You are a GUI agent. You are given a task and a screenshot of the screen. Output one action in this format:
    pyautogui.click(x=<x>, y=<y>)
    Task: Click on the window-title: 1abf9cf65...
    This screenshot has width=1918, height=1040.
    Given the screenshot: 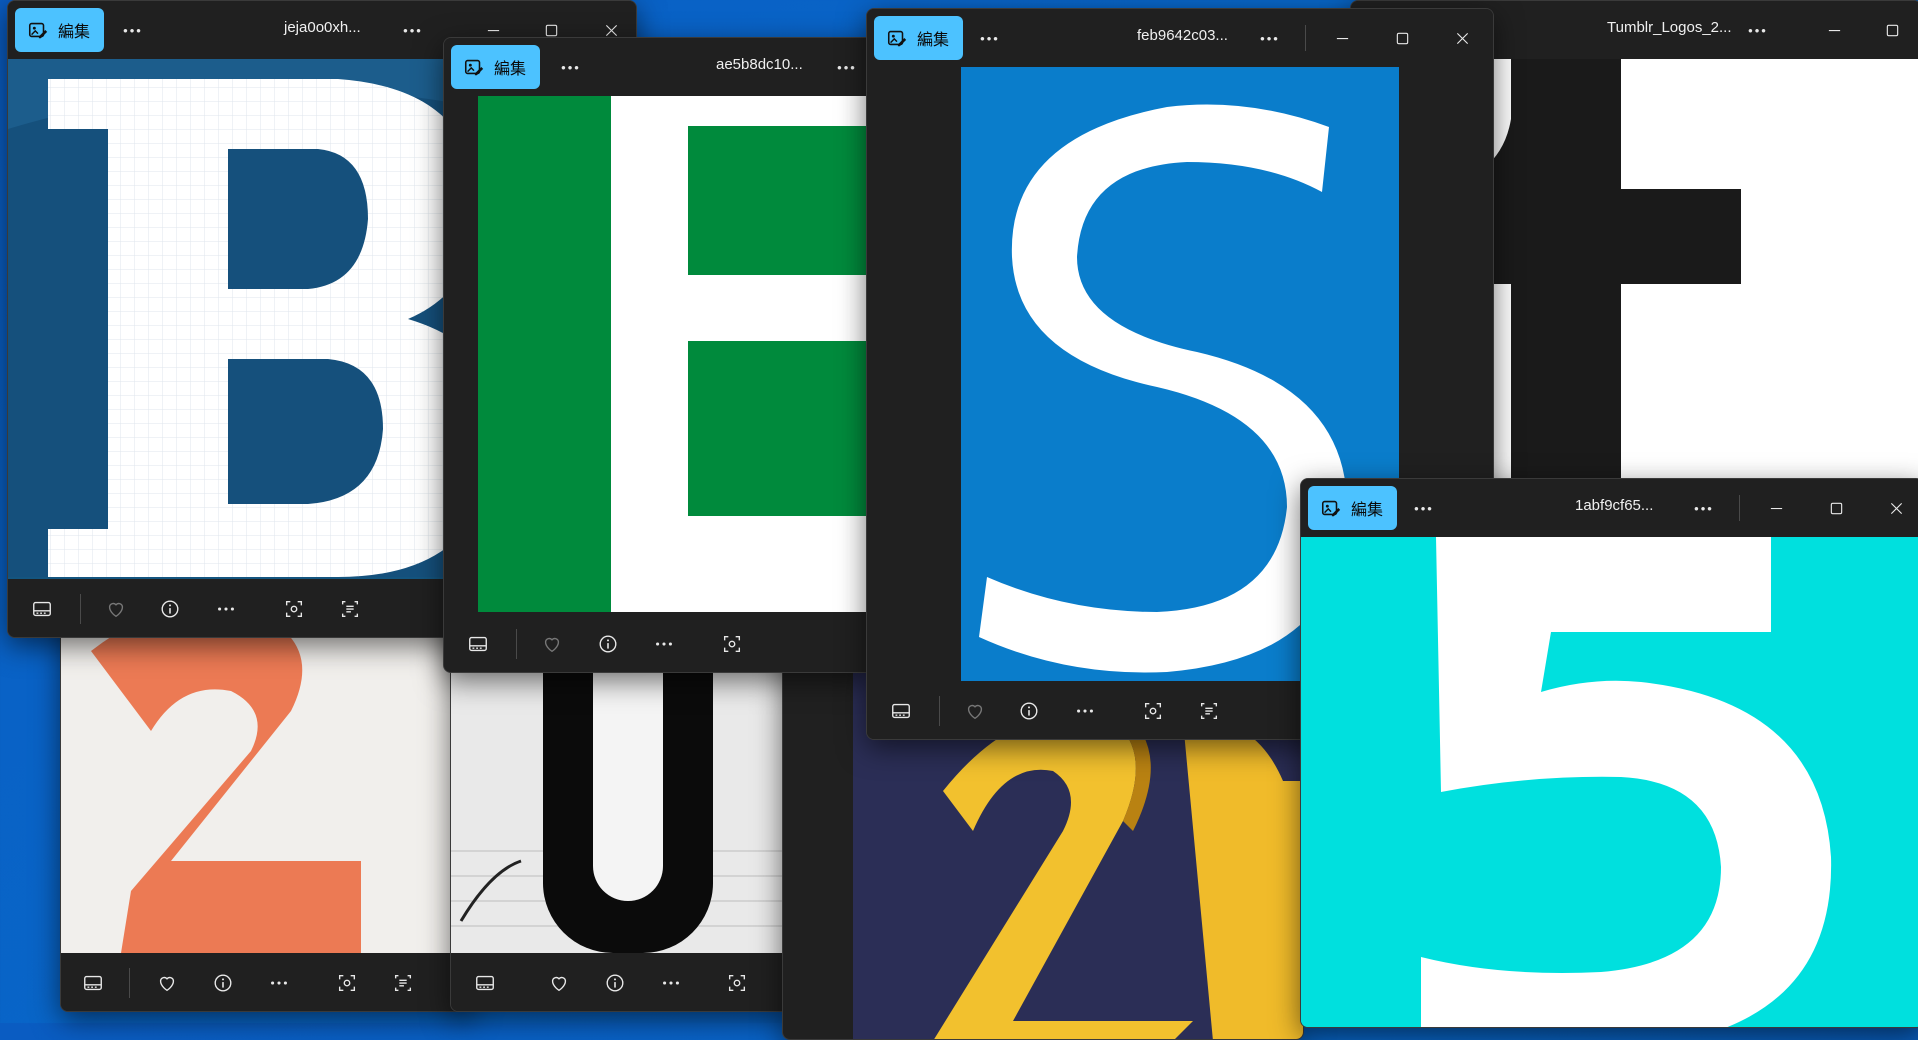 What is the action you would take?
    pyautogui.click(x=1614, y=505)
    